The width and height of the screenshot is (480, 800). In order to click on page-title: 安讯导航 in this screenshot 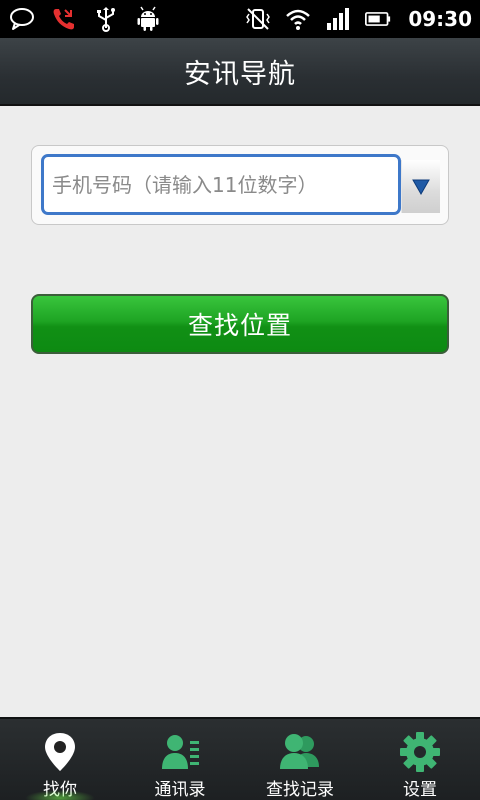, I will do `click(240, 74)`.